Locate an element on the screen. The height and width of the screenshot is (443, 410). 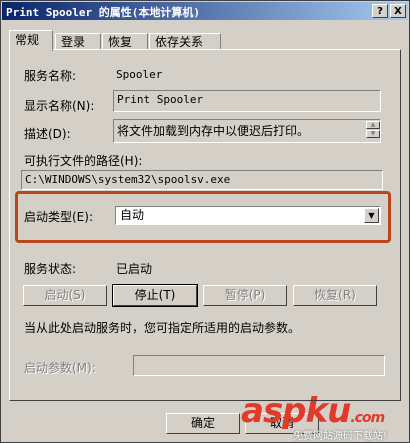
tab-dependencies: 依存关系 is located at coordinates (185, 41).